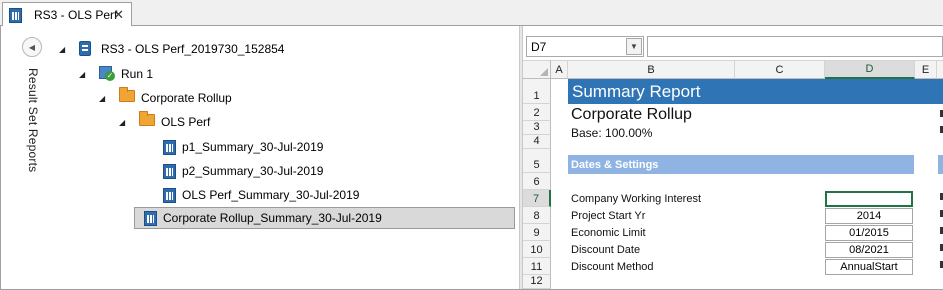 The image size is (943, 290). What do you see at coordinates (869, 216) in the screenshot?
I see `cell-d8-project-start: 2014` at bounding box center [869, 216].